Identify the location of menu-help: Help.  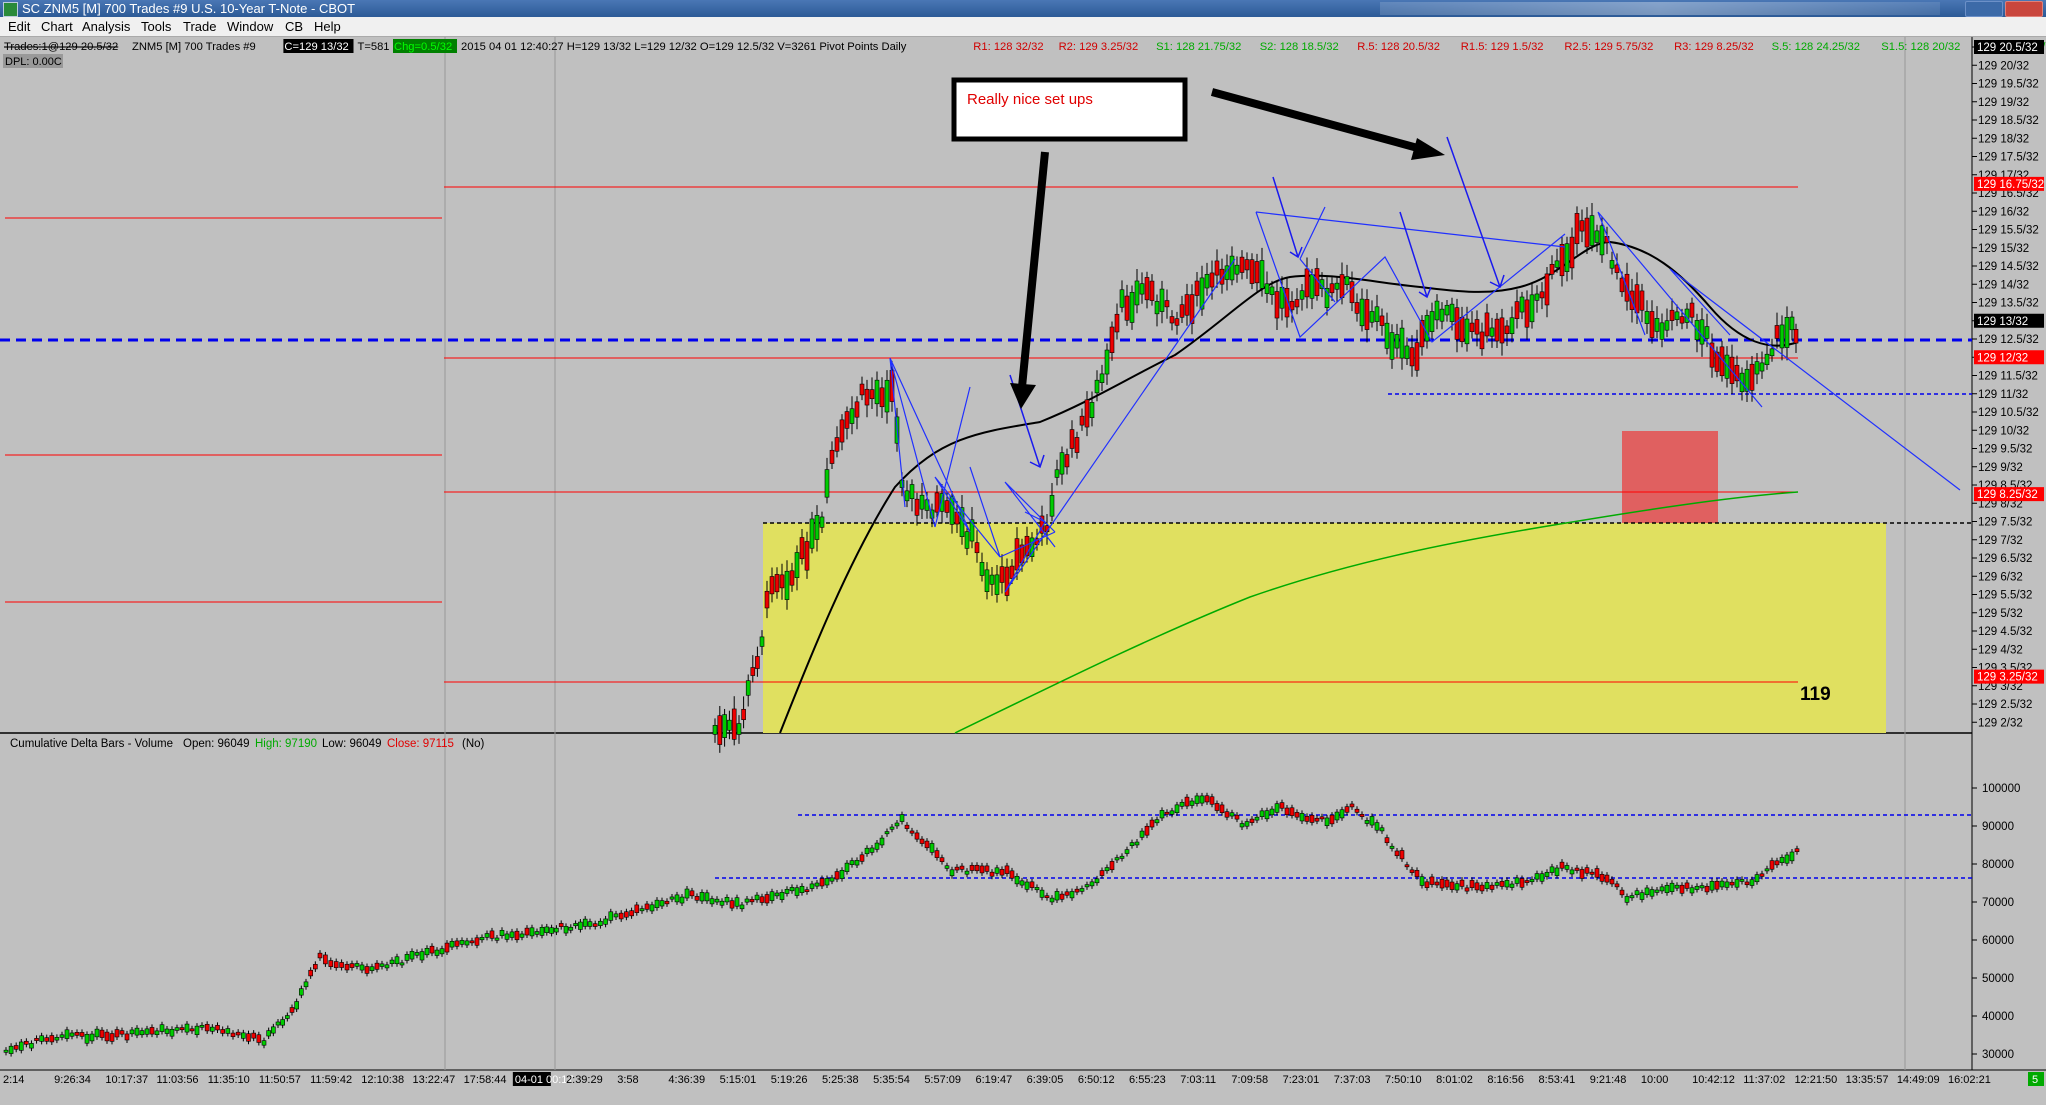
(327, 26).